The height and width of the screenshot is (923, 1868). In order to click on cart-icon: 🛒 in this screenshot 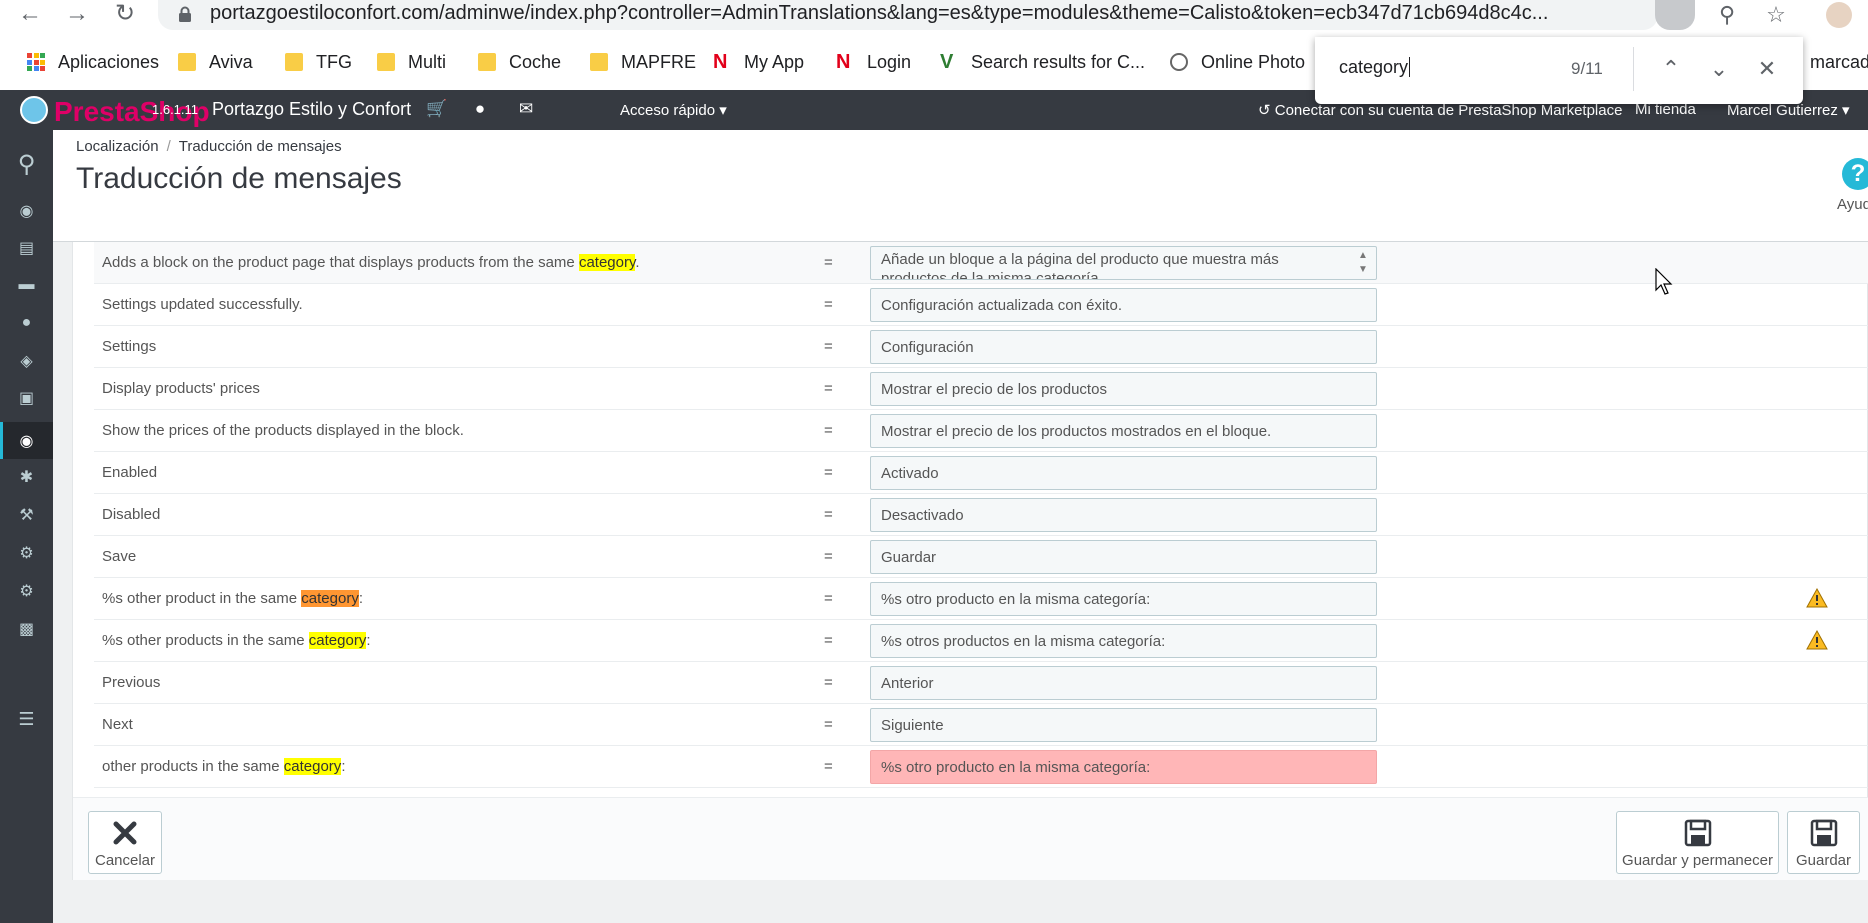, I will do `click(436, 110)`.